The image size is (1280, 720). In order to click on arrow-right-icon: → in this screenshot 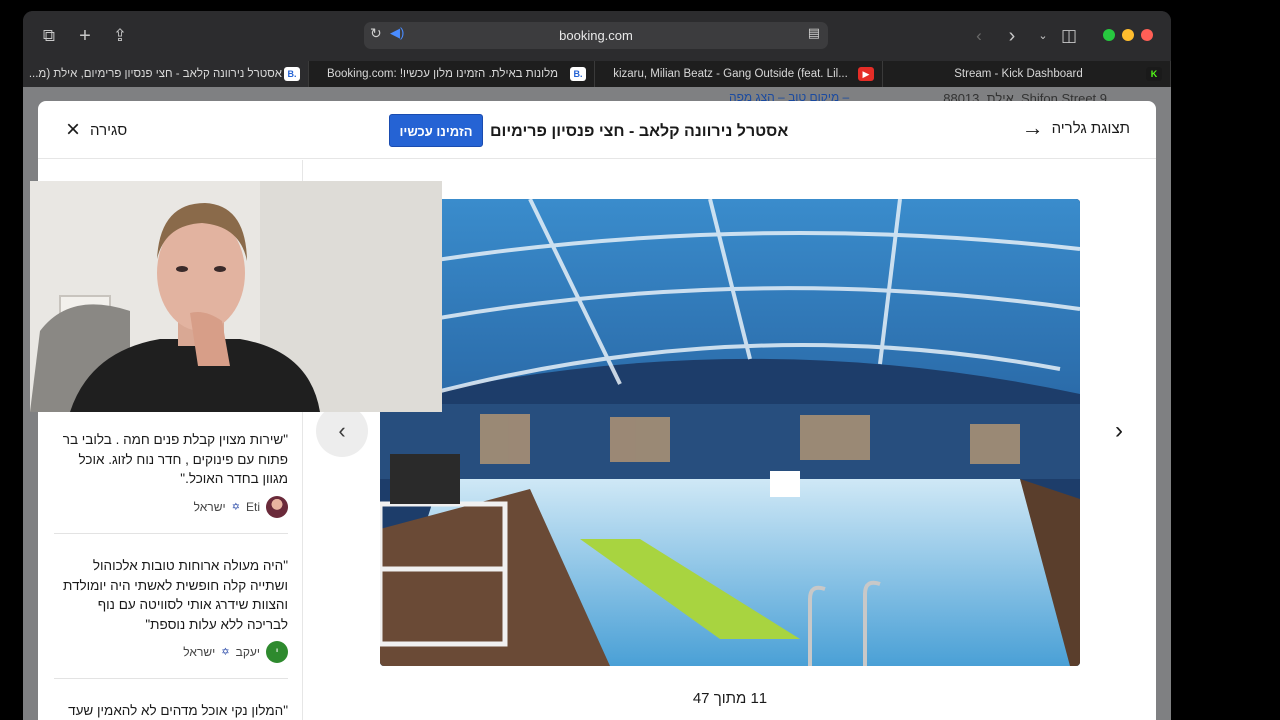, I will do `click(1033, 128)`.